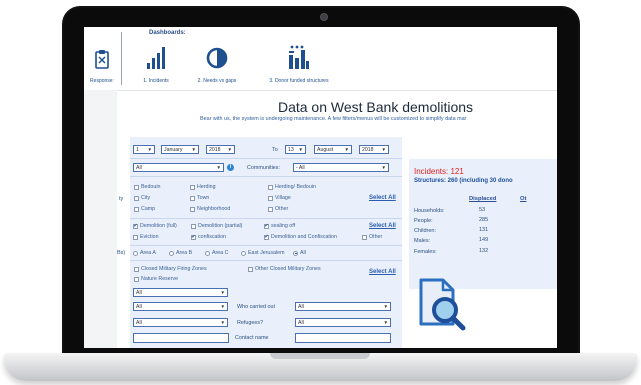 Image resolution: width=641 pixels, height=385 pixels. Describe the element at coordinates (181, 338) in the screenshot. I see `contact-name-input-left` at that location.